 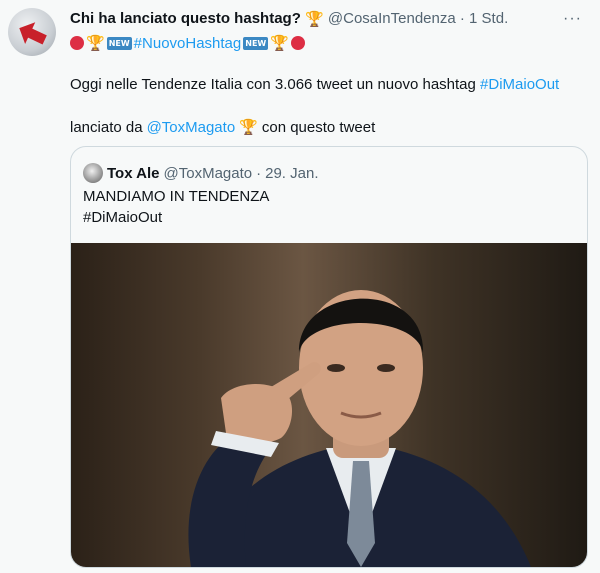 I want to click on hashtag-line: 🏆 NEW #NuovoHashtag NEW 🏆, so click(x=187, y=43).